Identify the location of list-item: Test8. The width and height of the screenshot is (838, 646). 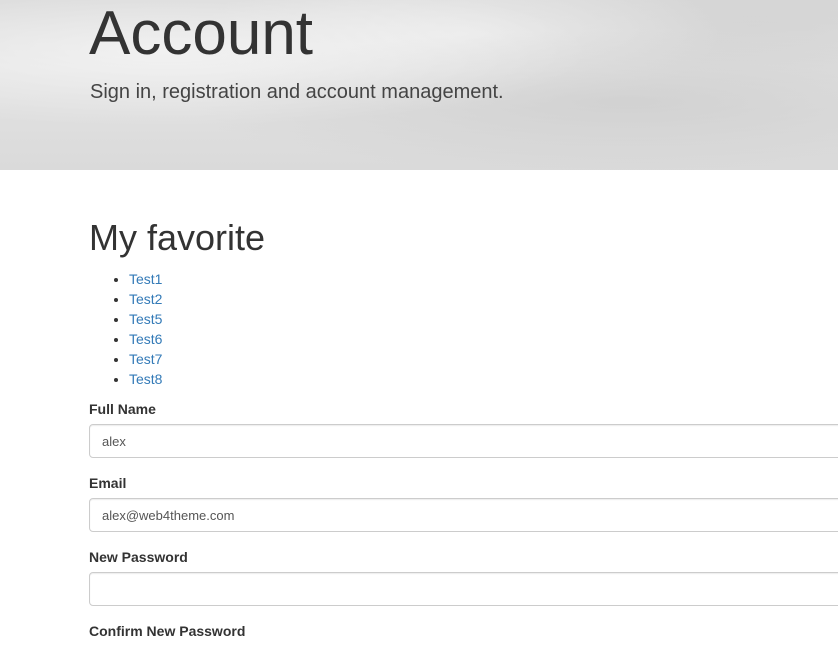
(145, 379).